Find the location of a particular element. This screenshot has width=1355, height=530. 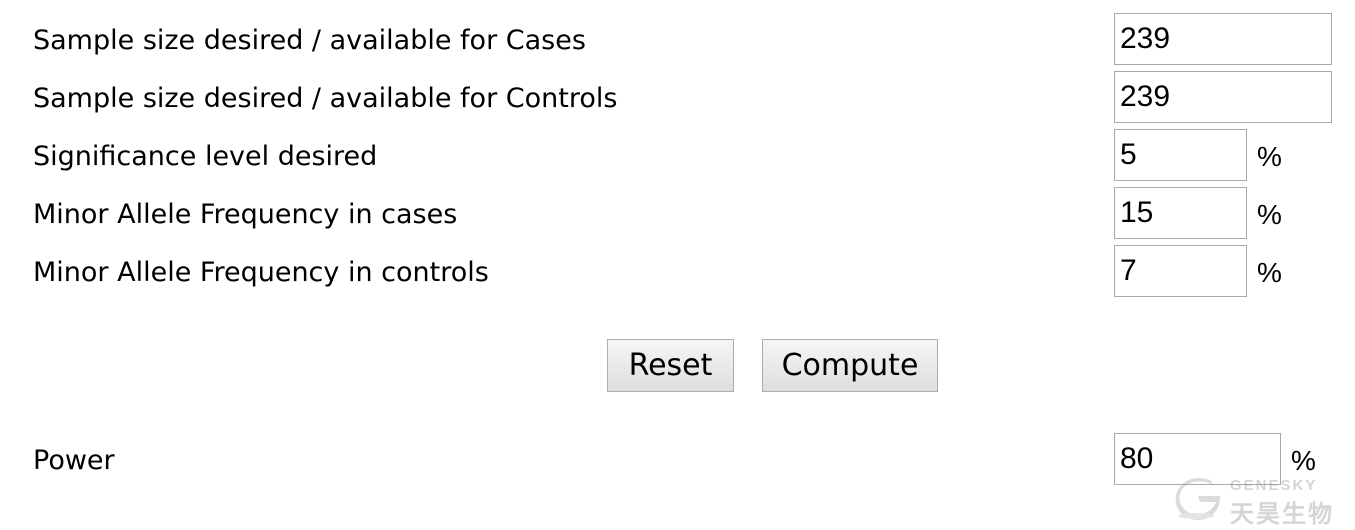

significance-level-unit: % is located at coordinates (1269, 156).